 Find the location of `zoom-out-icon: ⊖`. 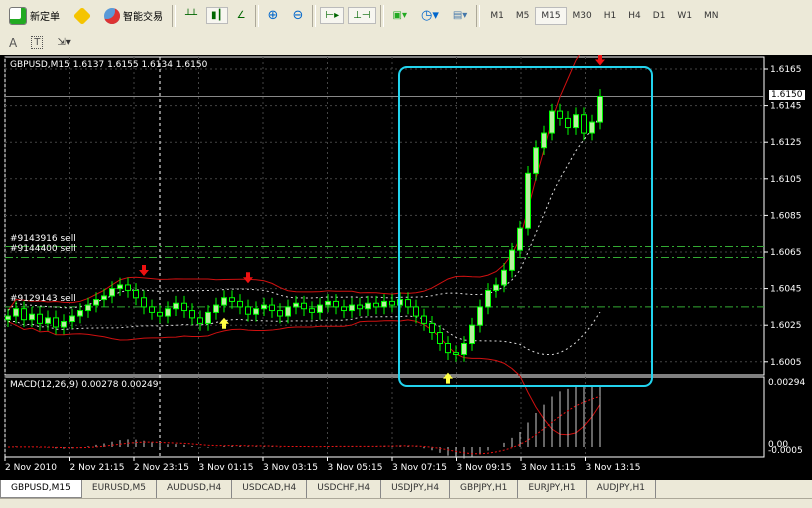

zoom-out-icon: ⊖ is located at coordinates (298, 15).